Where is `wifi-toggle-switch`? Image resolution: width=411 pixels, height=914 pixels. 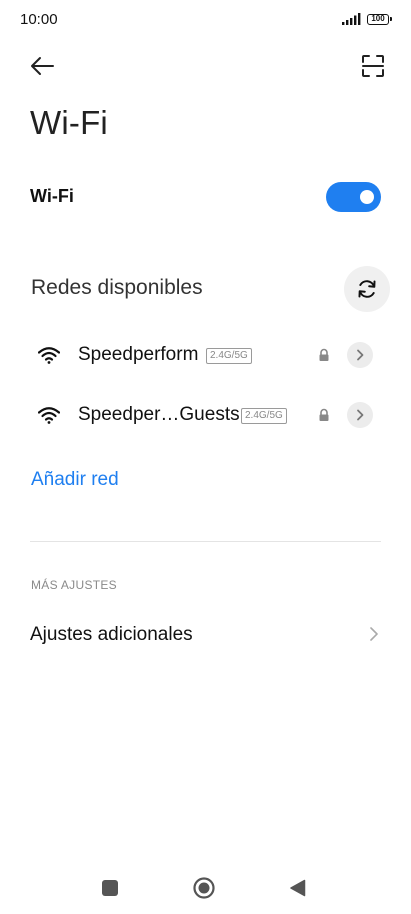
wifi-toggle-switch is located at coordinates (353, 197).